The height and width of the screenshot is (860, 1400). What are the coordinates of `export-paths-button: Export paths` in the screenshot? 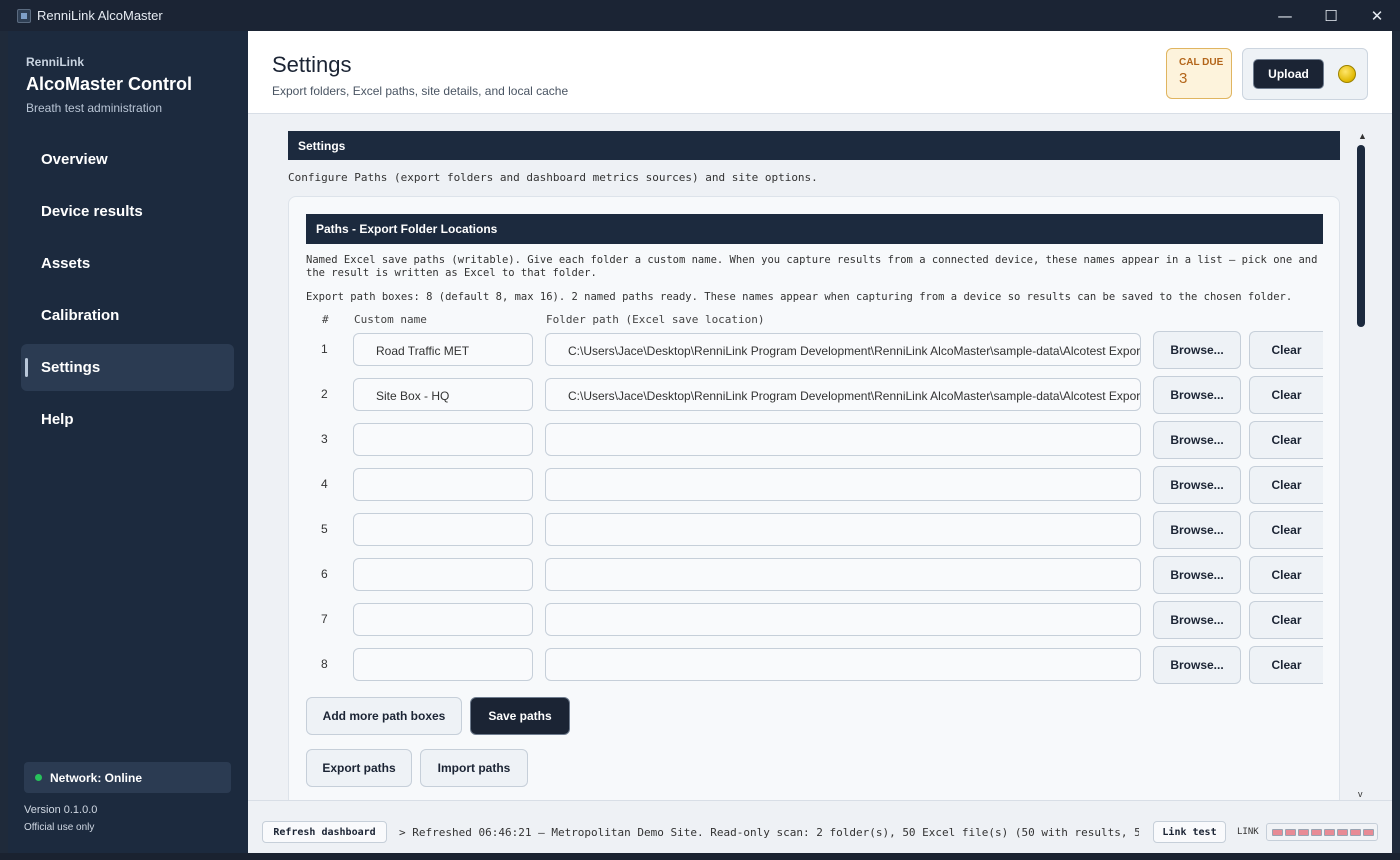 It's located at (359, 768).